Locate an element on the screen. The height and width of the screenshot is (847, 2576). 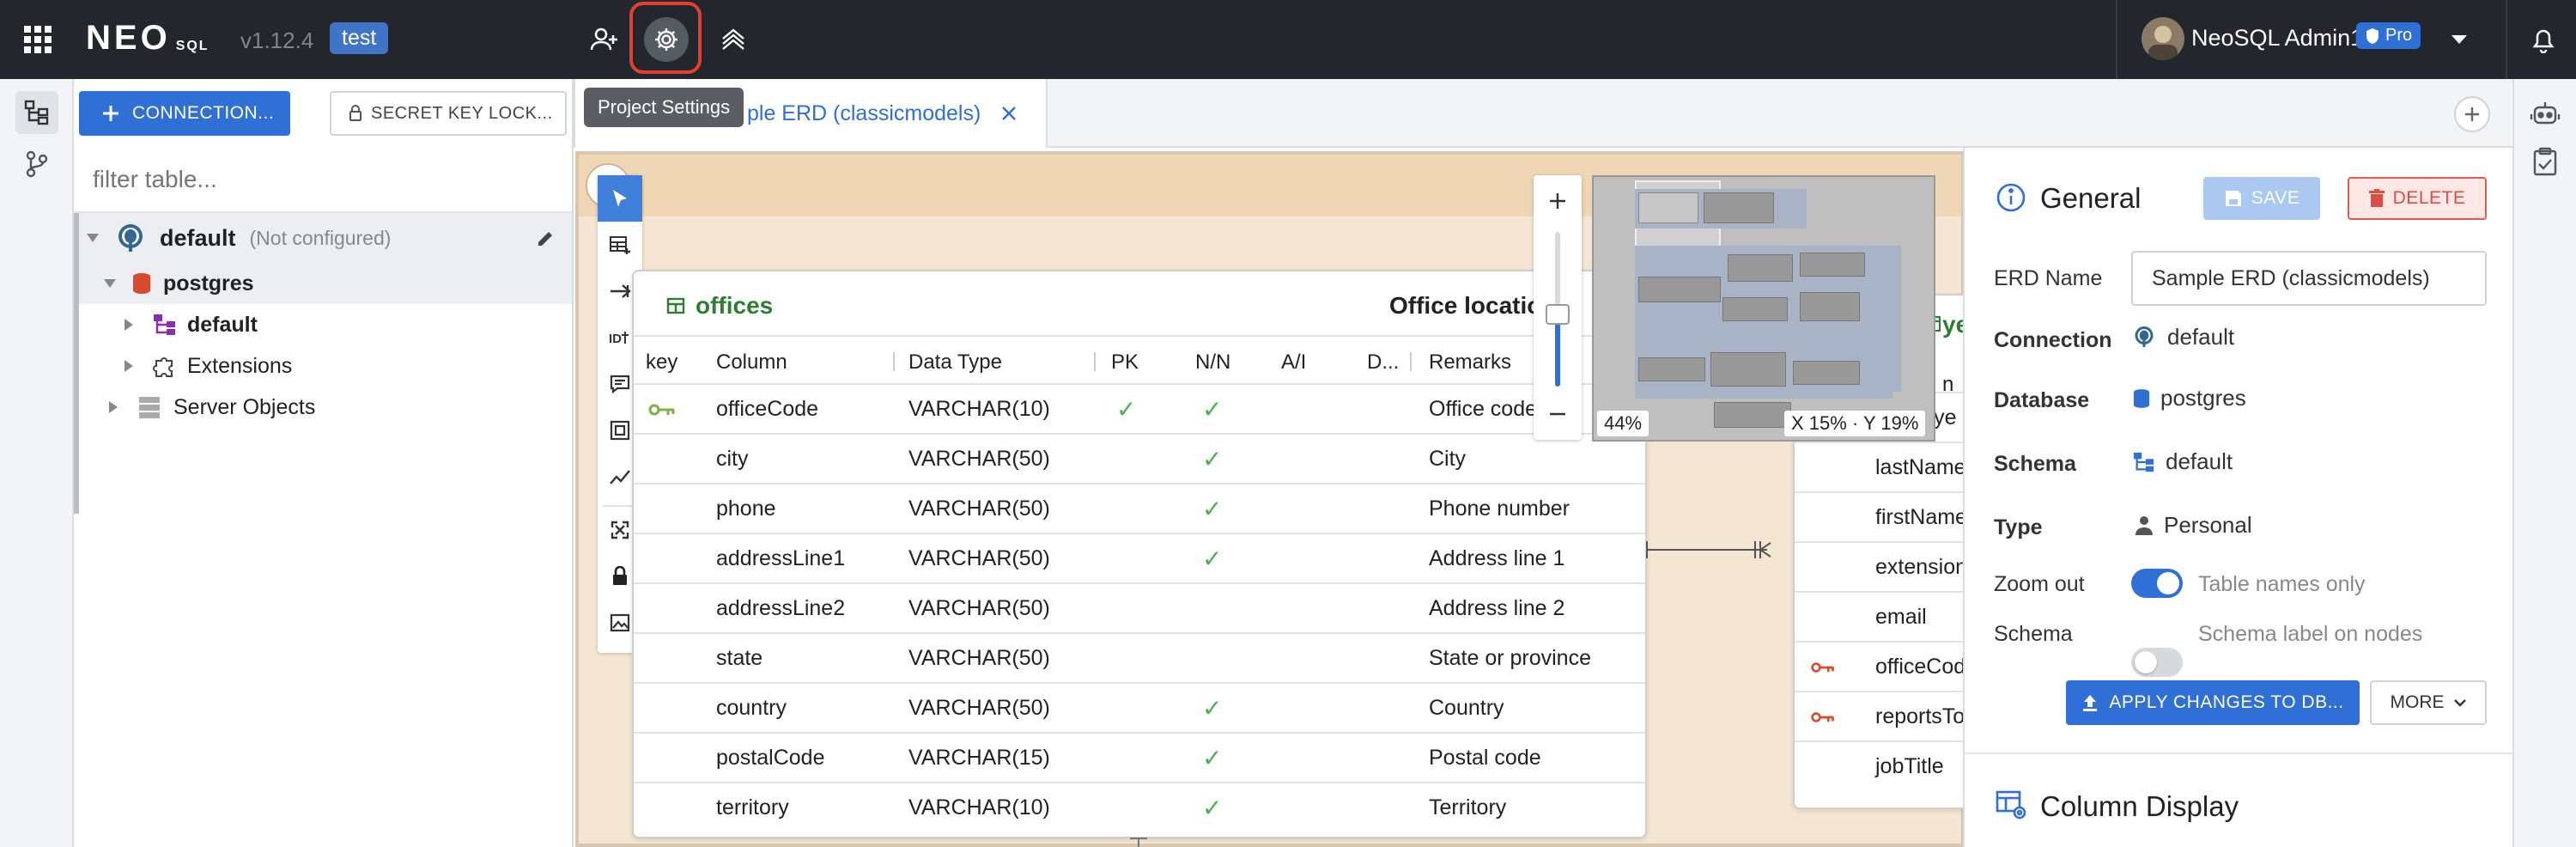
zoom-out-toggle is located at coordinates (2157, 583).